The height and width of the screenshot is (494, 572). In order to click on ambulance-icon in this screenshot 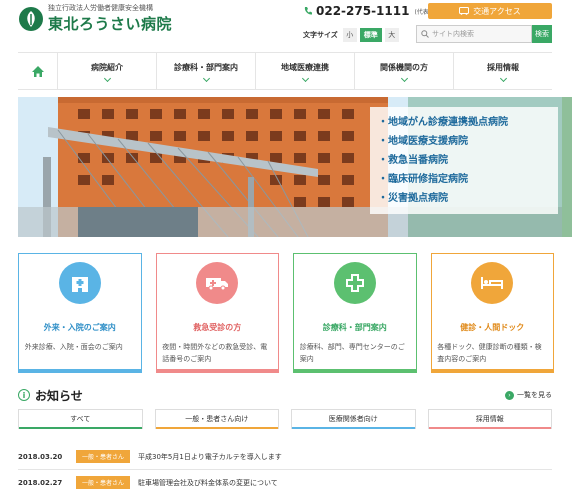, I will do `click(217, 283)`.